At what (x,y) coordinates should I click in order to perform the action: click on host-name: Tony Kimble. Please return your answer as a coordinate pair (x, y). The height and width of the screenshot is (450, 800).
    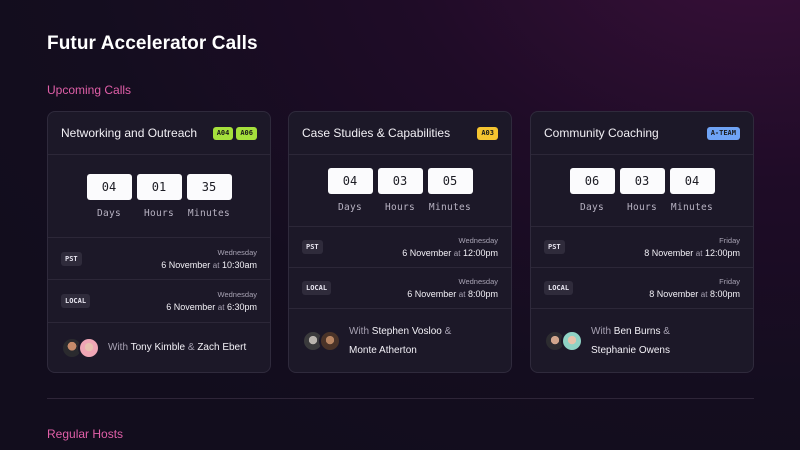
    Looking at the image, I should click on (158, 347).